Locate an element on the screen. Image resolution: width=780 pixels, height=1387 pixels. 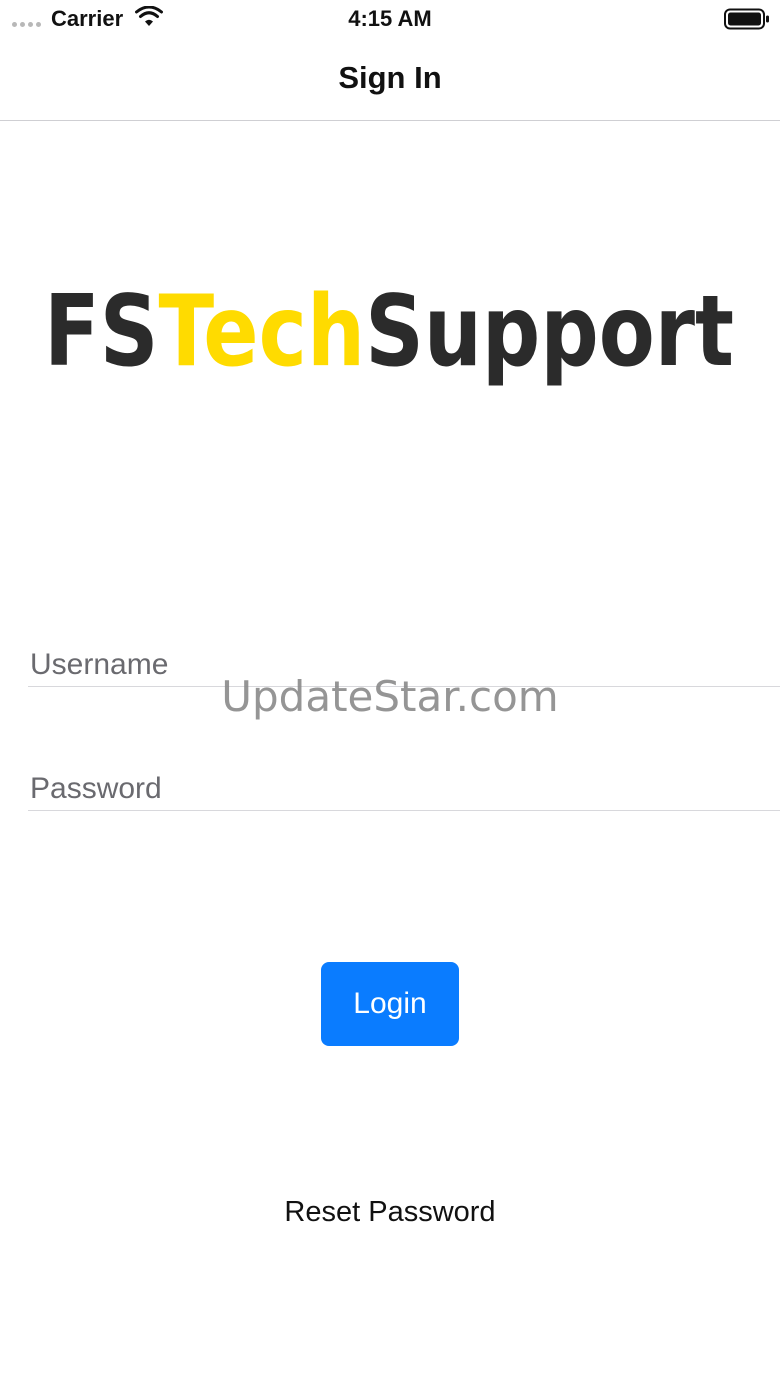
username-input is located at coordinates (404, 665).